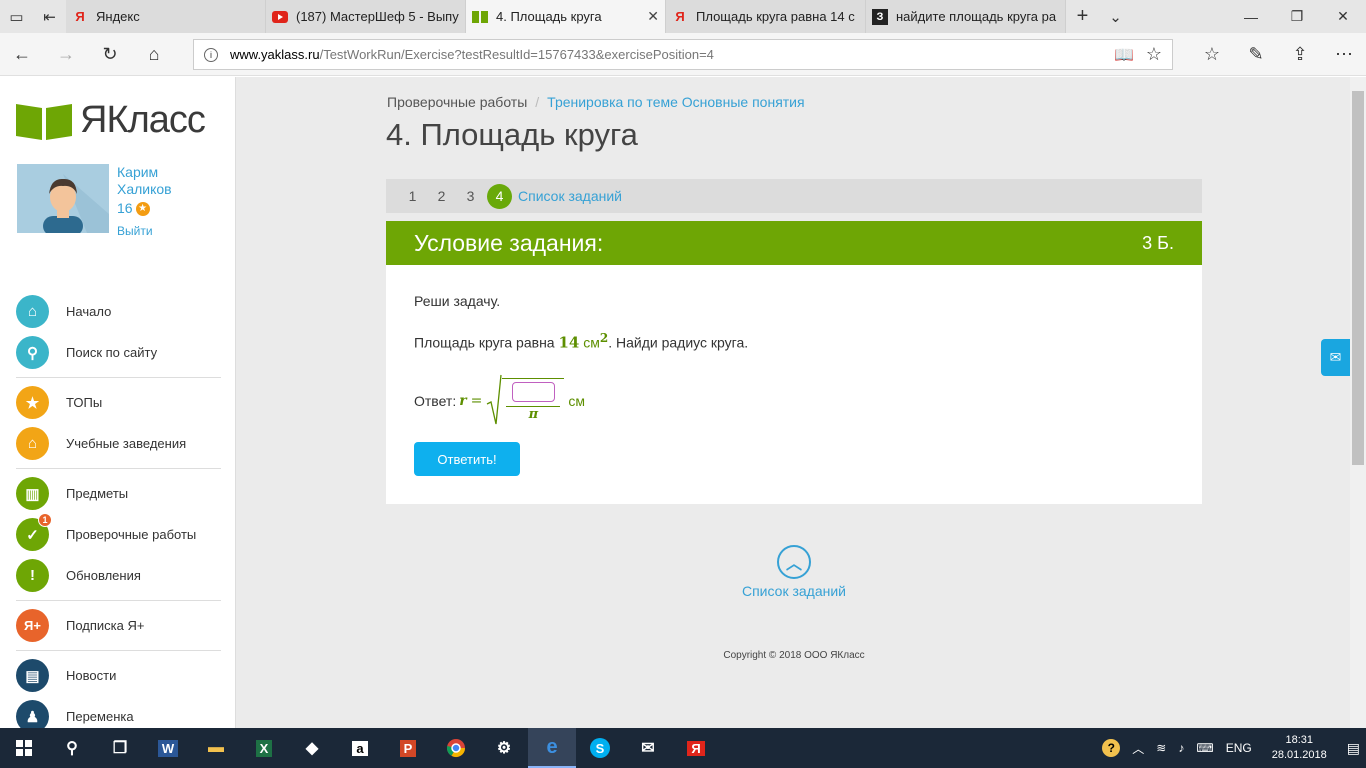 The image size is (1366, 768). Describe the element at coordinates (22, 54) in the screenshot. I see `back-arrow-icon: ←` at that location.